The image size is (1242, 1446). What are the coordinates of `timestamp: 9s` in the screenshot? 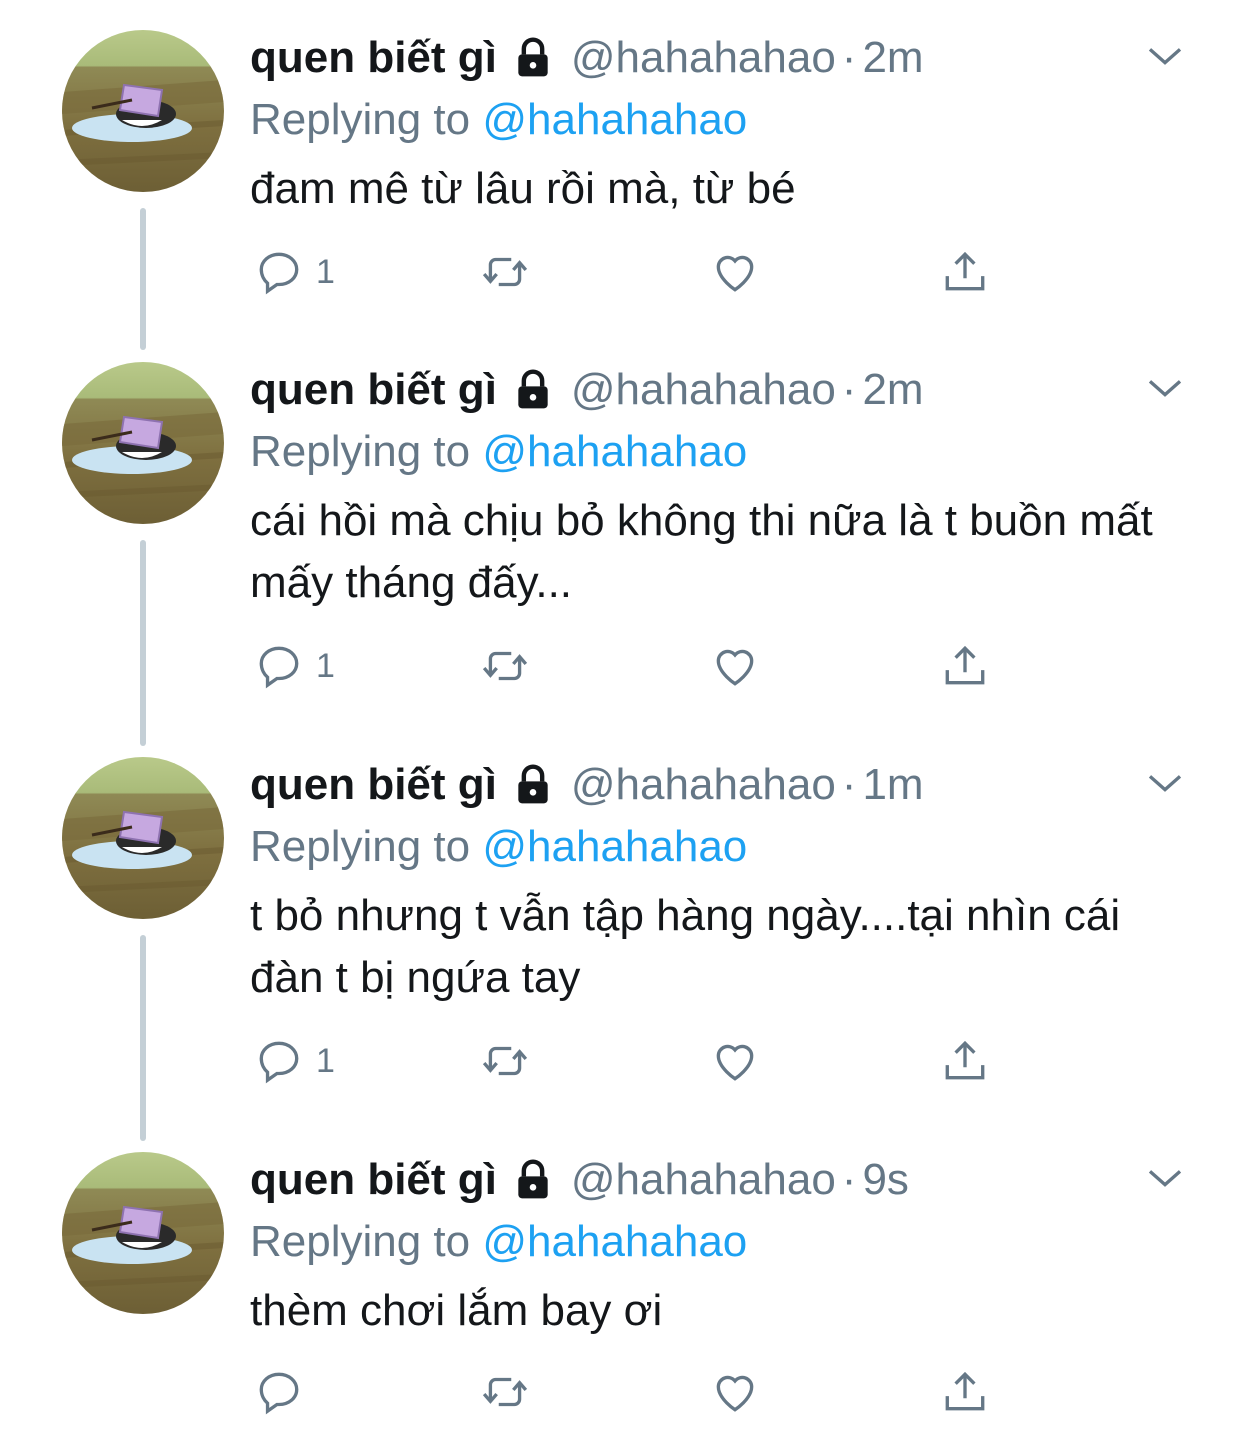 It's located at (885, 1180).